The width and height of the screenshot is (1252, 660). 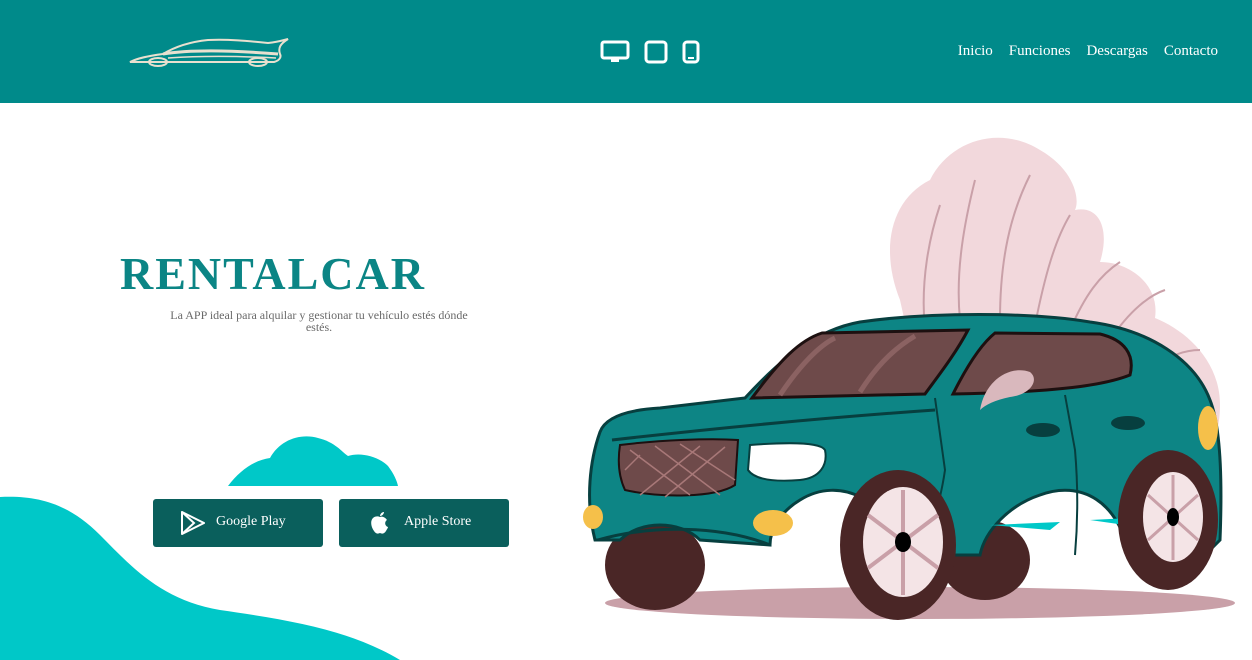 What do you see at coordinates (1040, 51) in the screenshot?
I see `nav-link-funciones: Funciones` at bounding box center [1040, 51].